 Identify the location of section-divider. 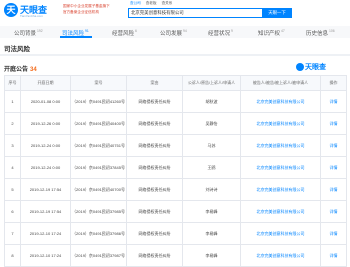
(175, 55).